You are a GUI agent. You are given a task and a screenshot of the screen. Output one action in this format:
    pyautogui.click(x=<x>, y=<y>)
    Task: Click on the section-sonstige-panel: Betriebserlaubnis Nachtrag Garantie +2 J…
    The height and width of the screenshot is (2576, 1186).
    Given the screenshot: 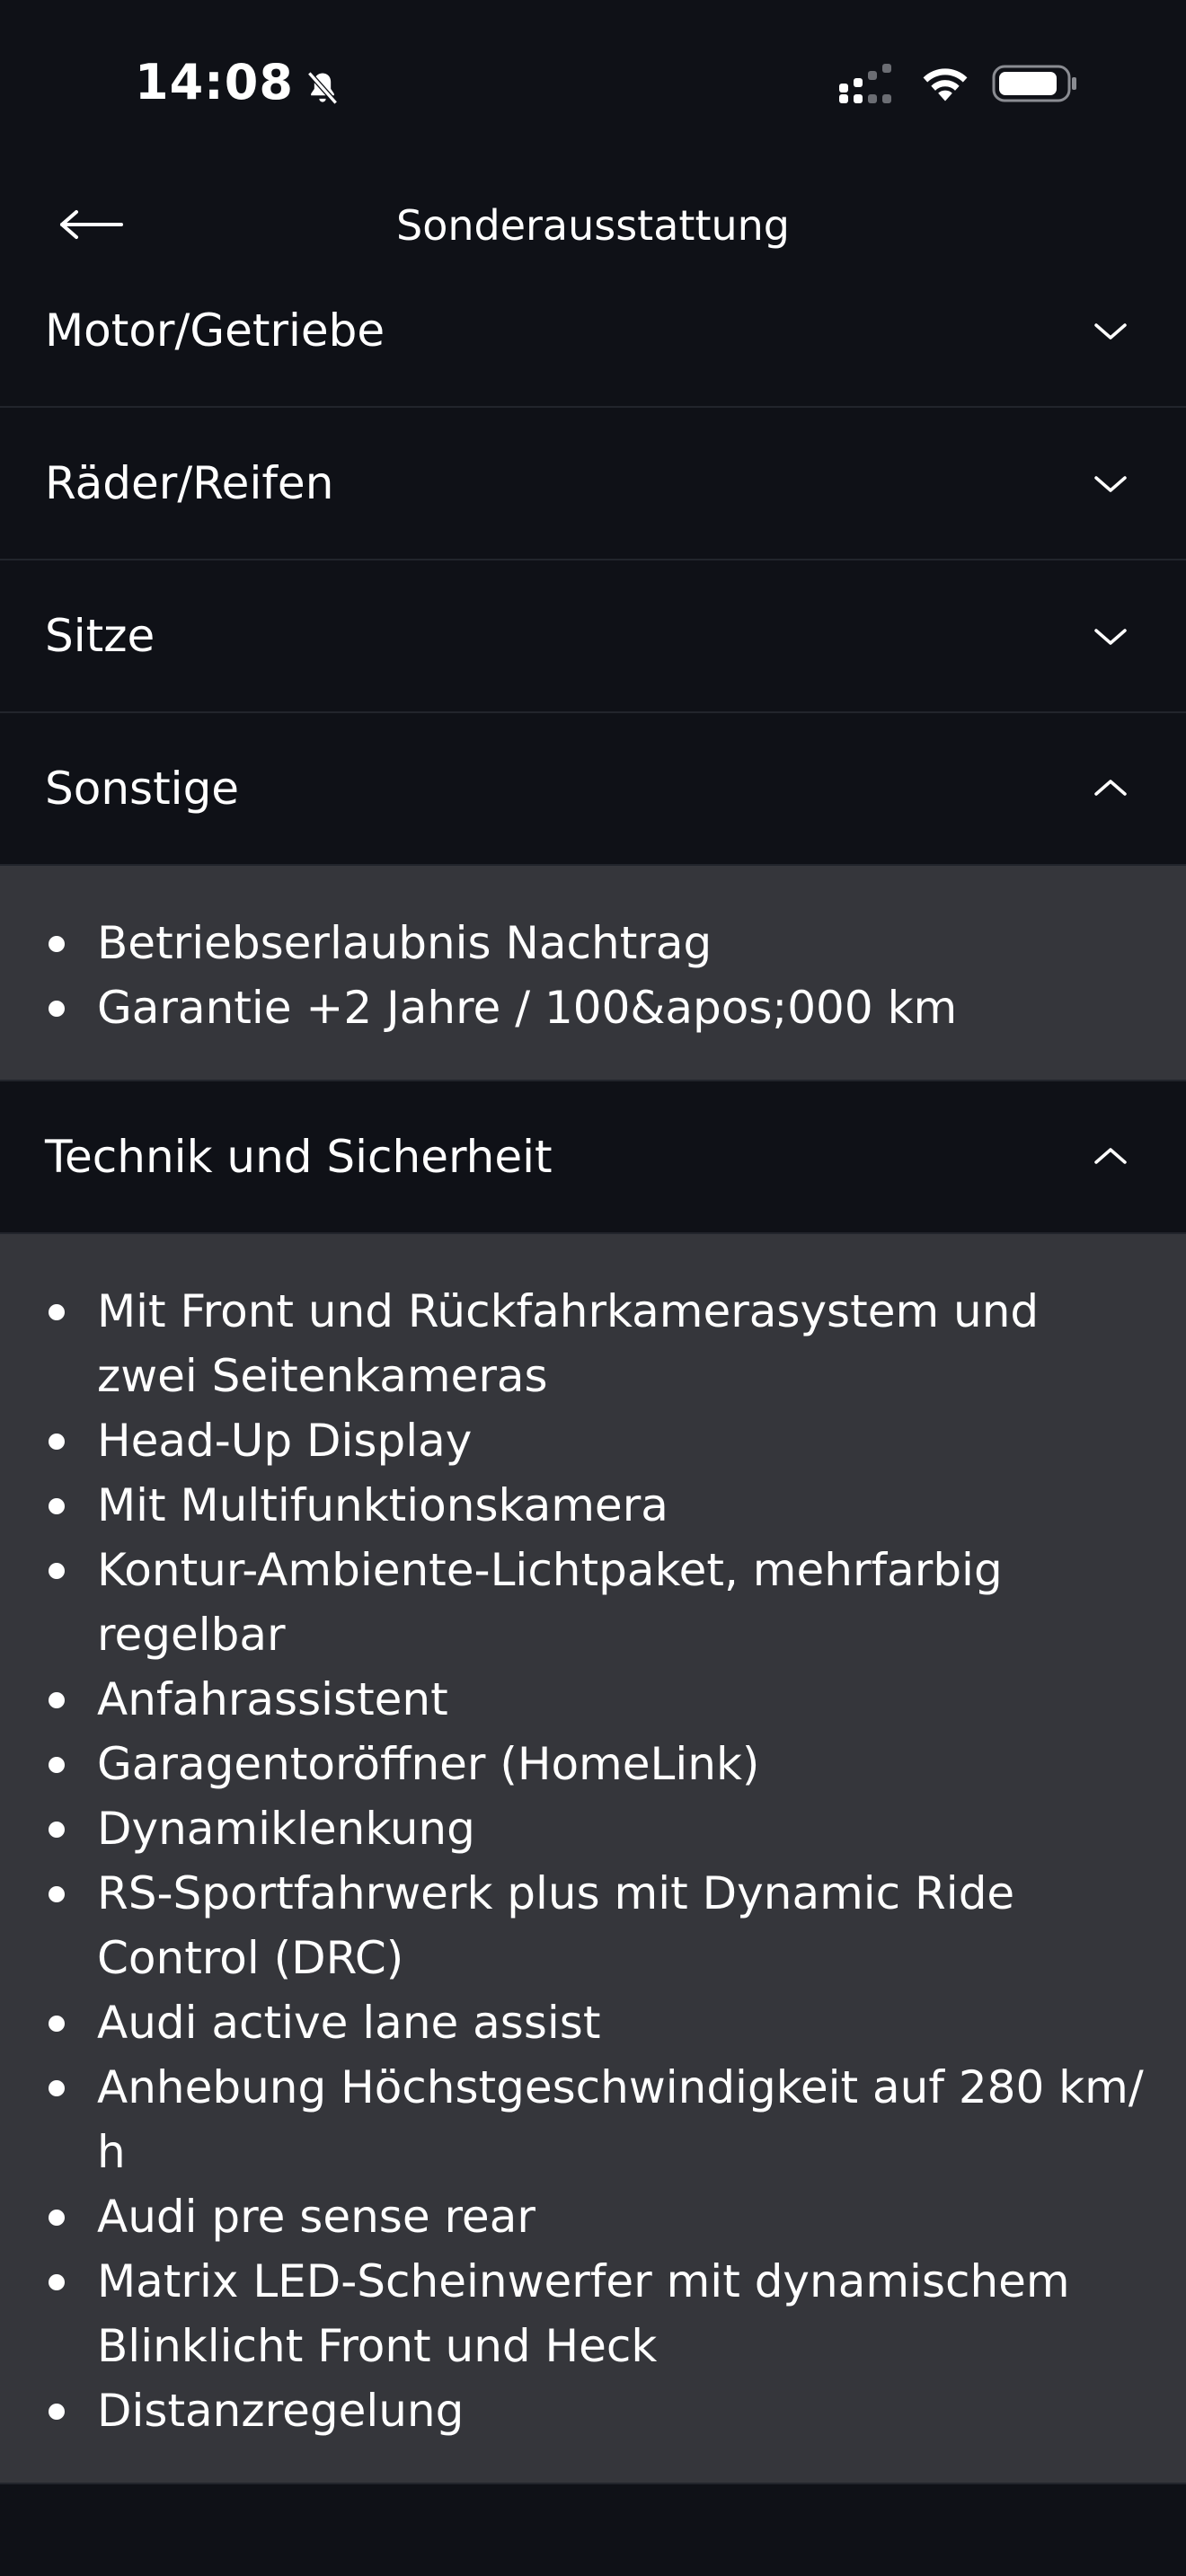 What is the action you would take?
    pyautogui.click(x=593, y=973)
    